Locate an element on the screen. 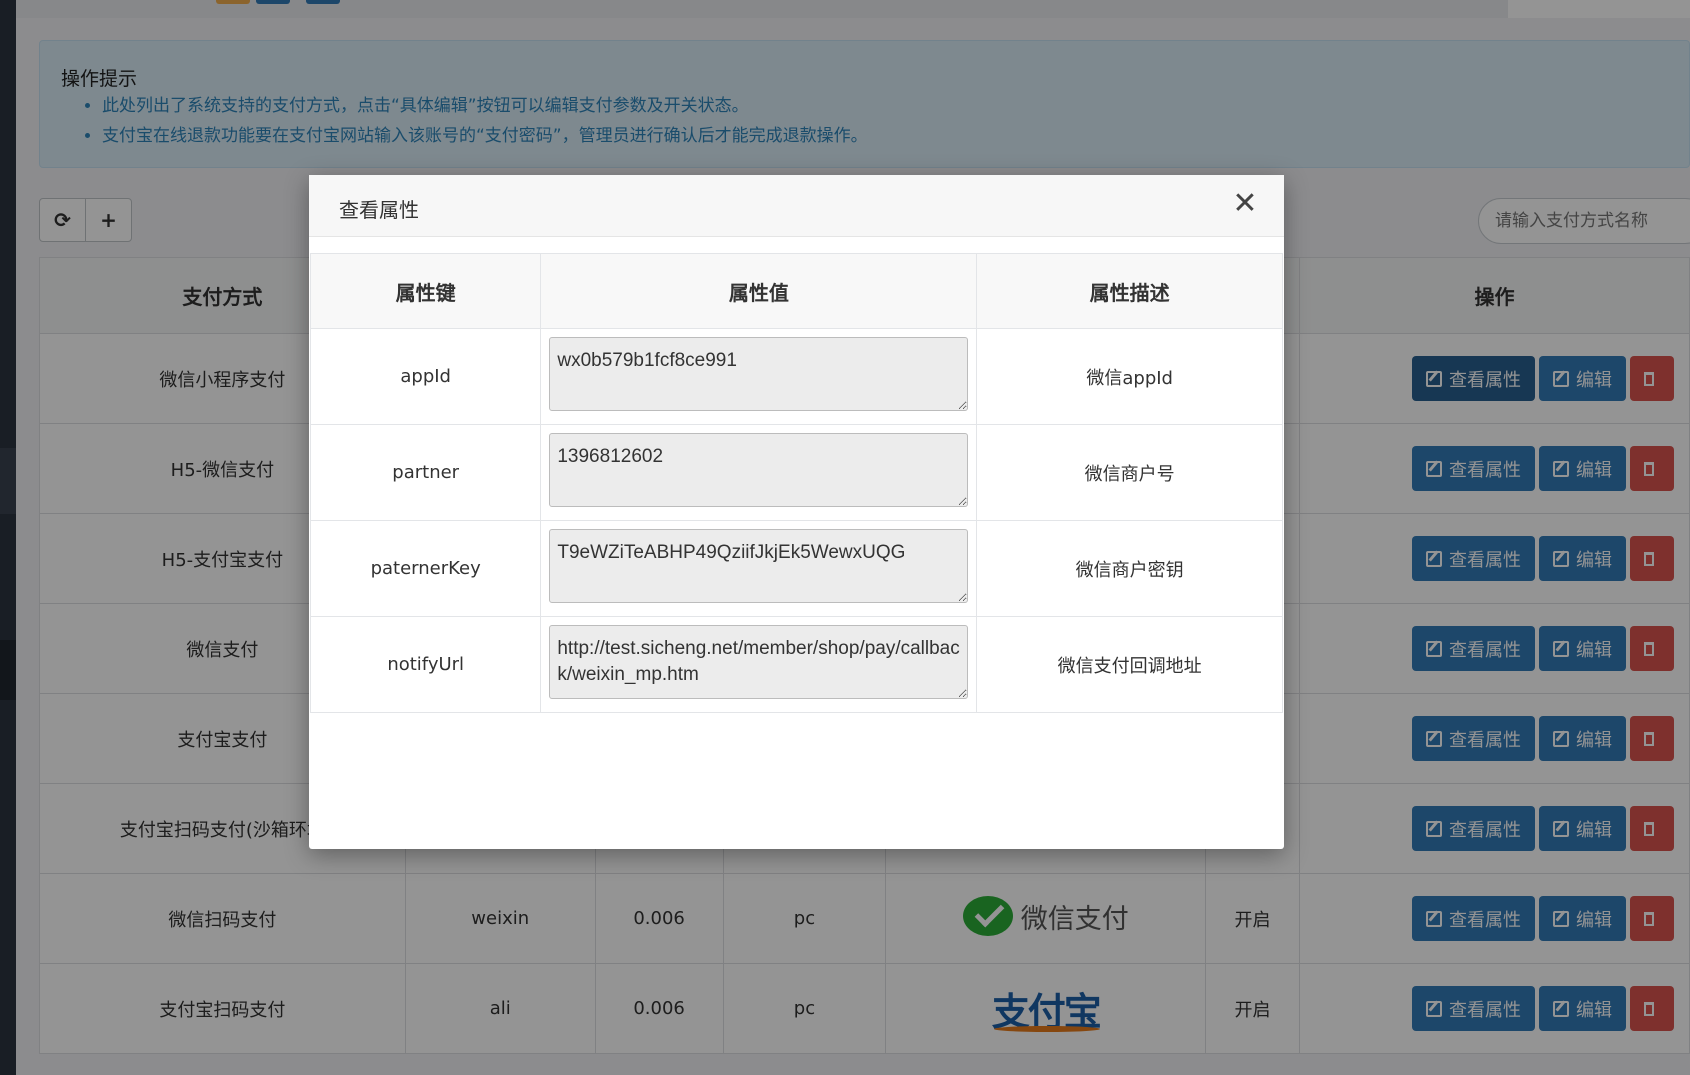 This screenshot has height=1075, width=1690. property-key: appId is located at coordinates (425, 376).